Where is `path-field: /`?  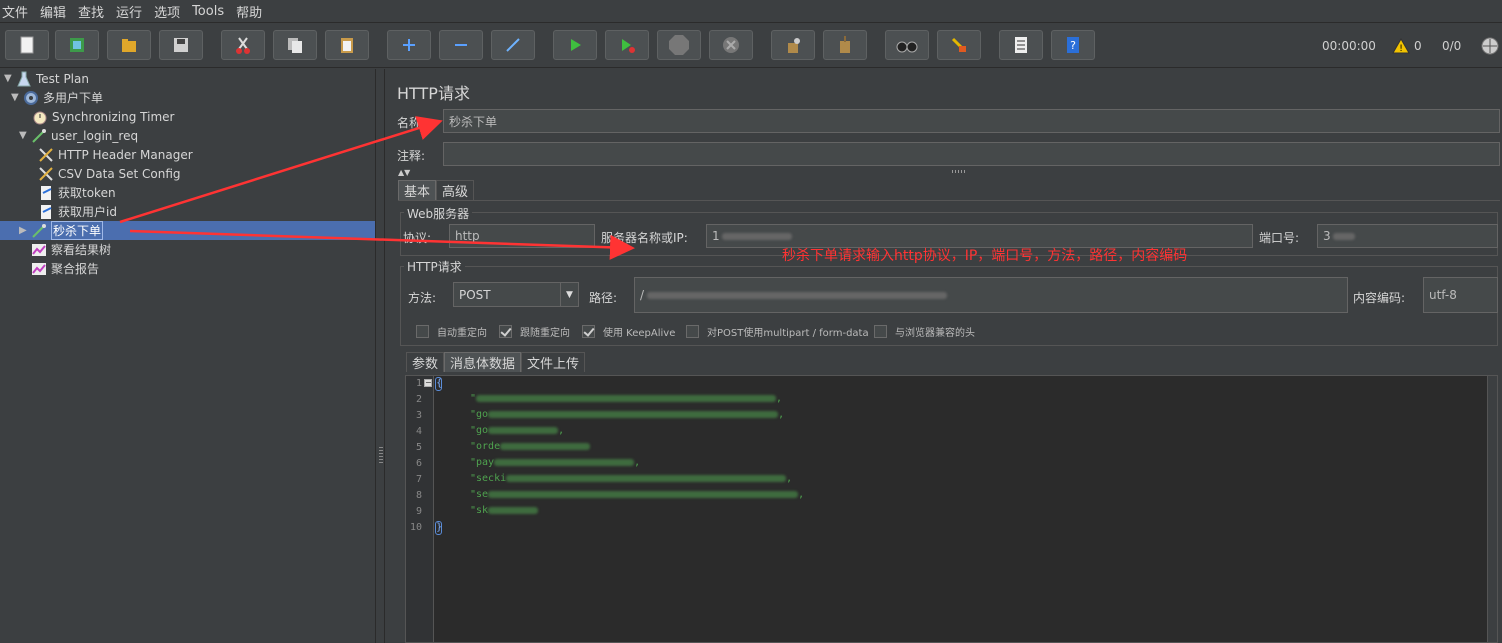
path-field: / is located at coordinates (991, 295).